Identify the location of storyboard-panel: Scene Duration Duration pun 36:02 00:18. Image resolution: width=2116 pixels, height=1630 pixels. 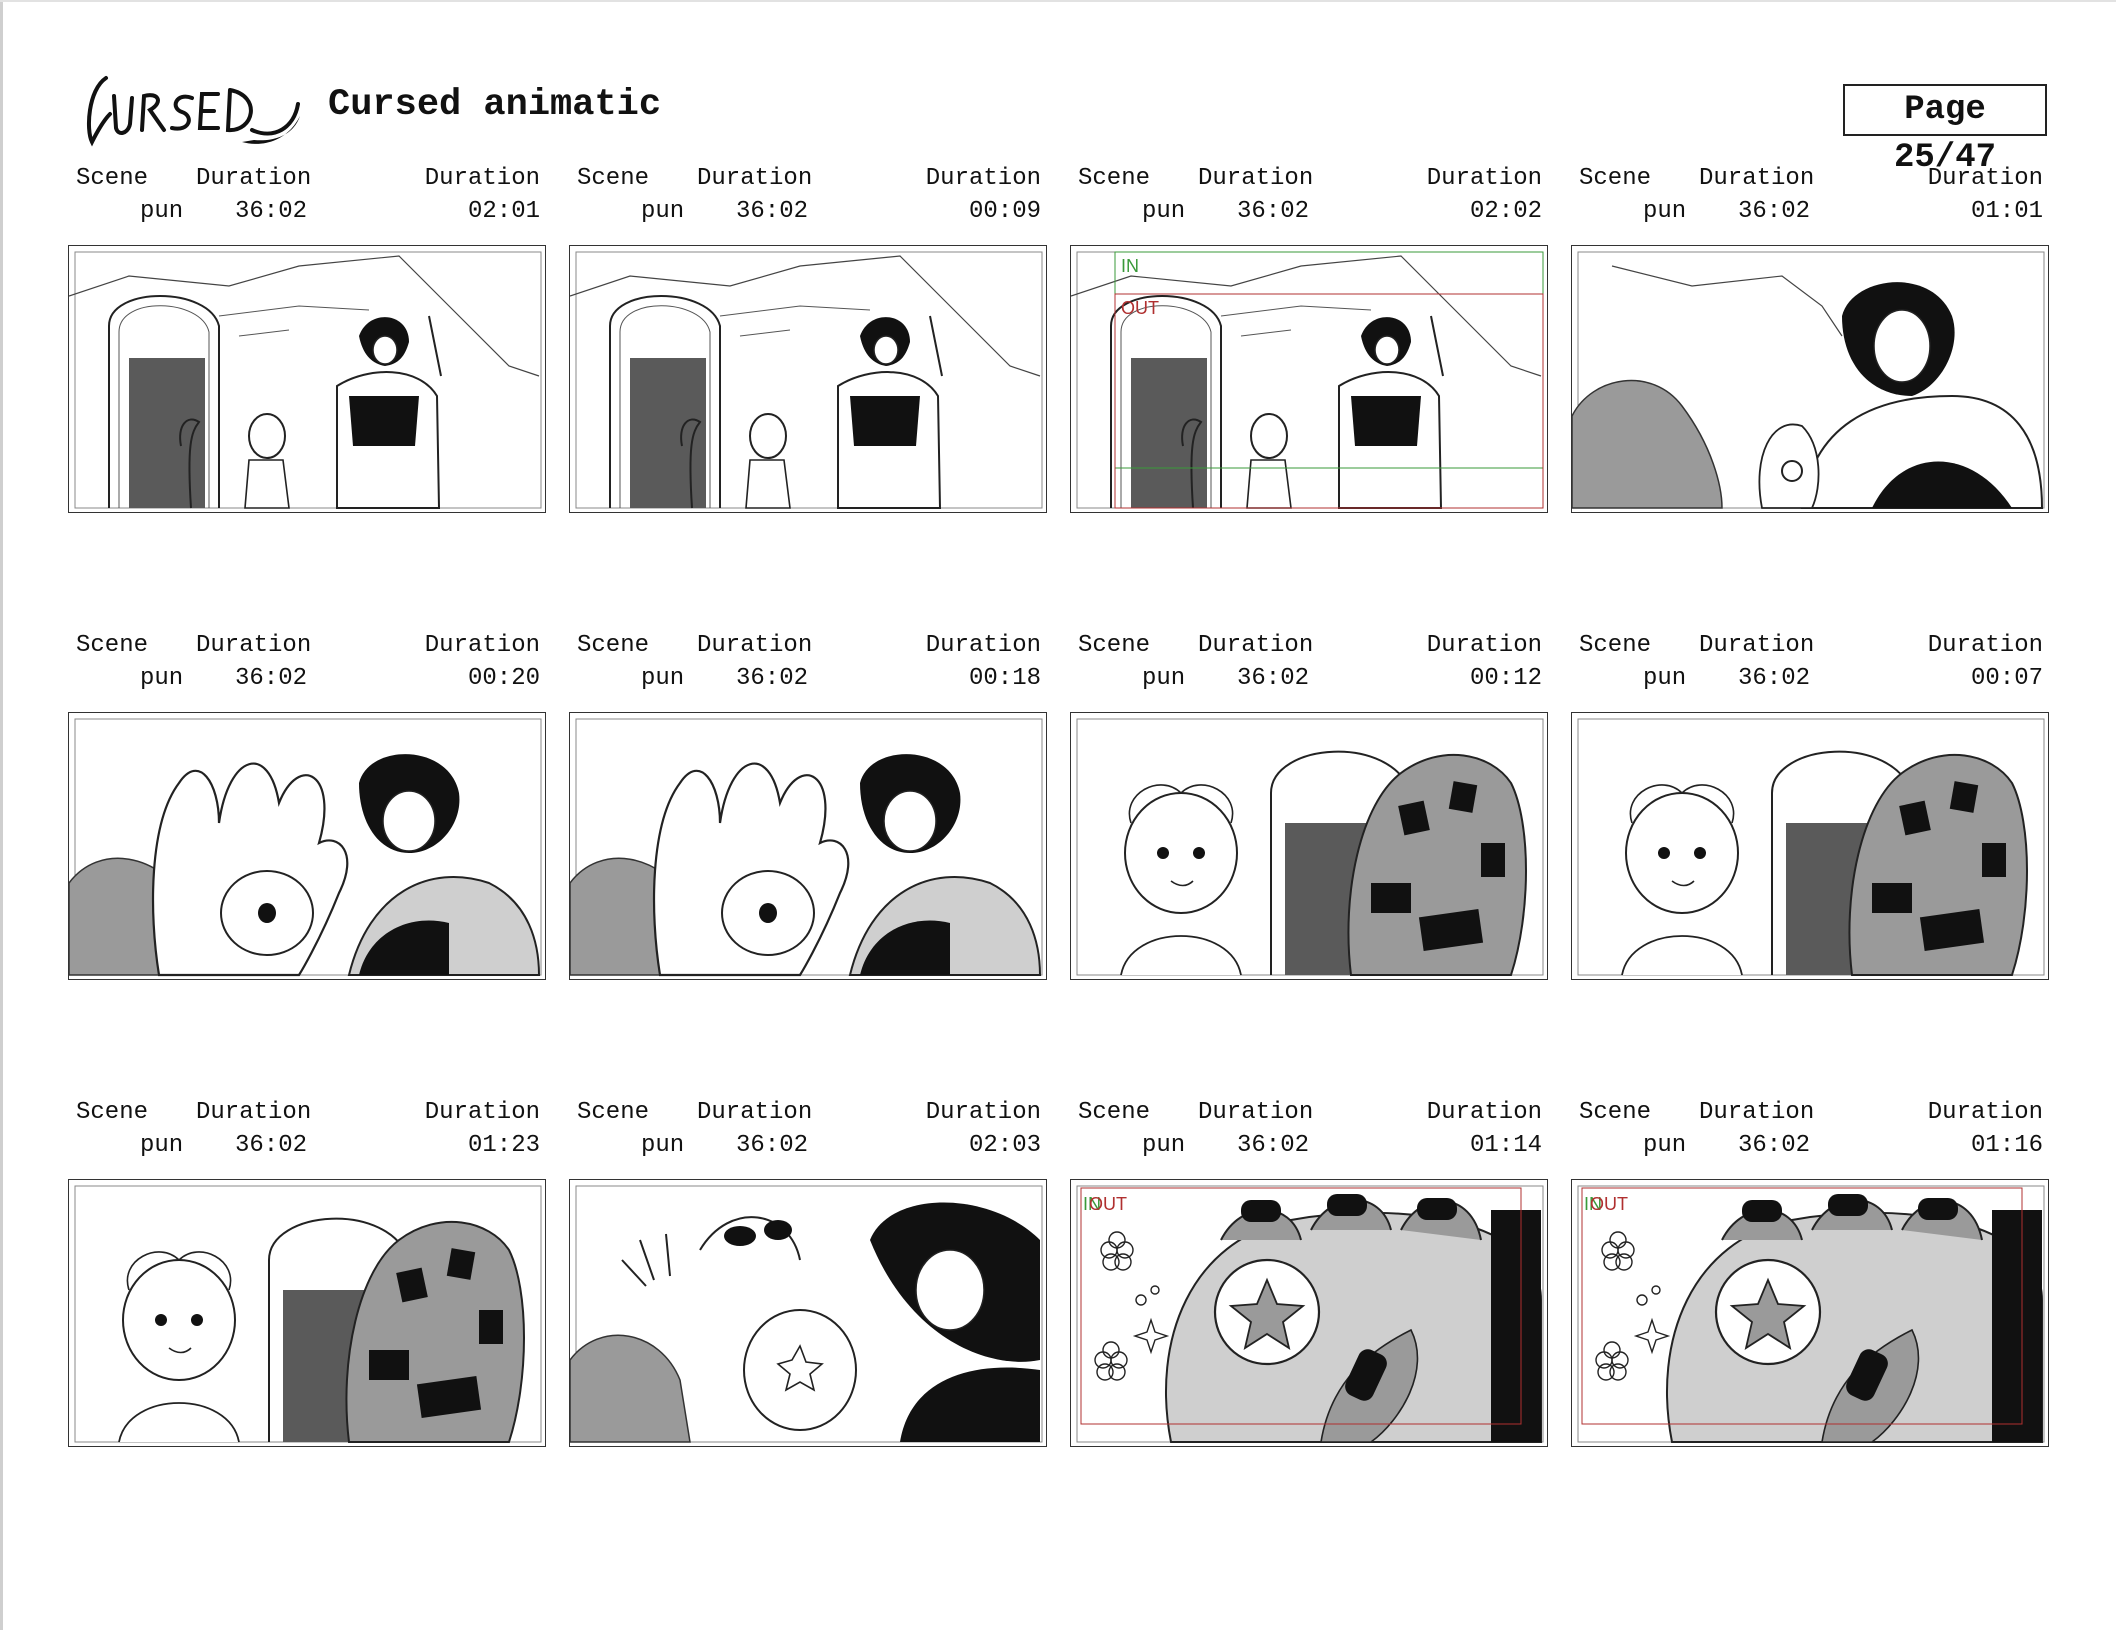
(808, 806).